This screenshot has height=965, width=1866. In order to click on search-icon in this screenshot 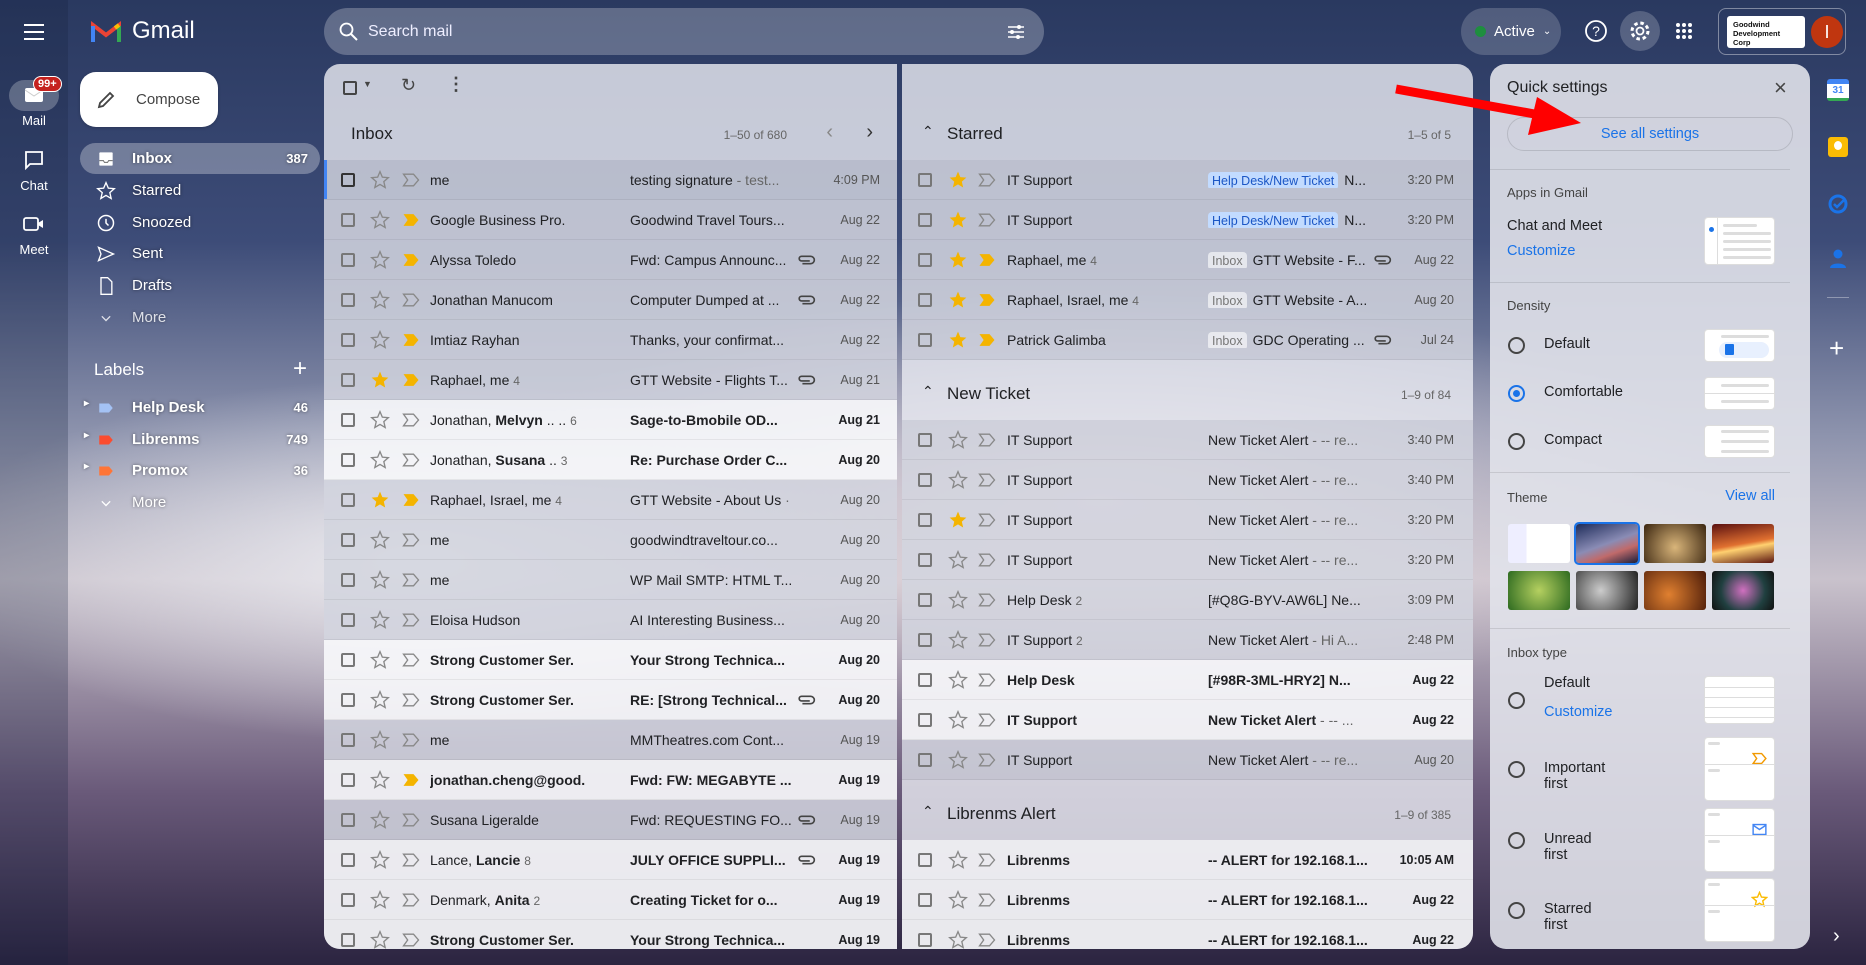, I will do `click(348, 31)`.